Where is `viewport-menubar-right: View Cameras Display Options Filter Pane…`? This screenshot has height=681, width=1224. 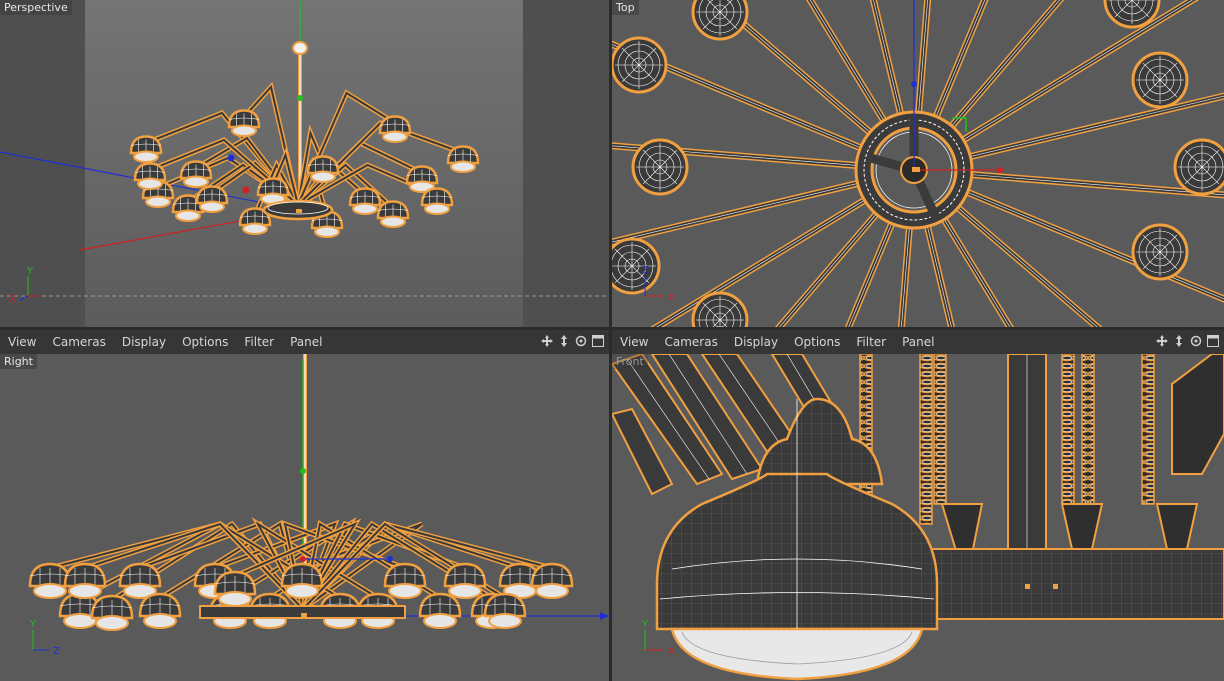
viewport-menubar-right: View Cameras Display Options Filter Pane… is located at coordinates (304, 342).